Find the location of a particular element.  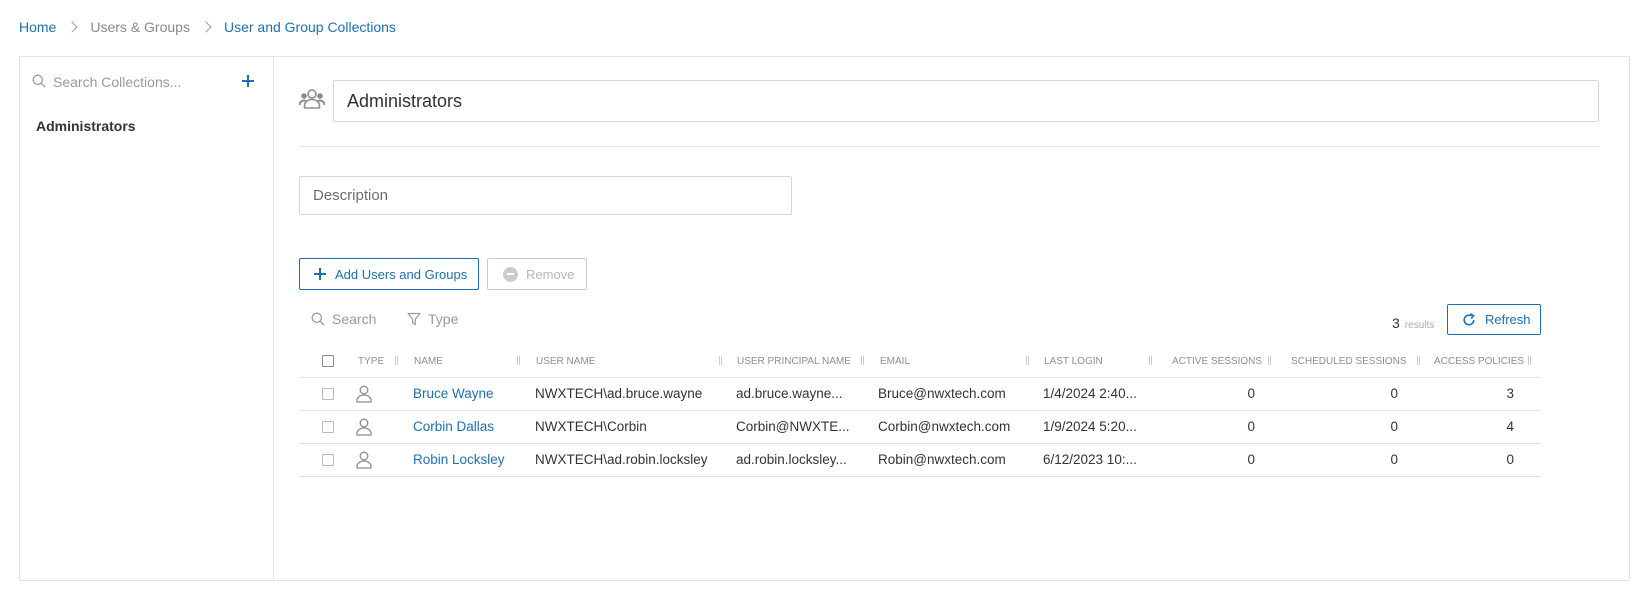

access-policies-cell: 3 is located at coordinates (1510, 393).